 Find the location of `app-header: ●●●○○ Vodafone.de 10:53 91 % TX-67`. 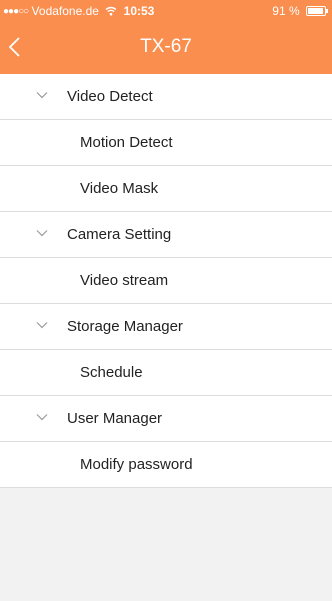

app-header: ●●●○○ Vodafone.de 10:53 91 % TX-67 is located at coordinates (166, 37).